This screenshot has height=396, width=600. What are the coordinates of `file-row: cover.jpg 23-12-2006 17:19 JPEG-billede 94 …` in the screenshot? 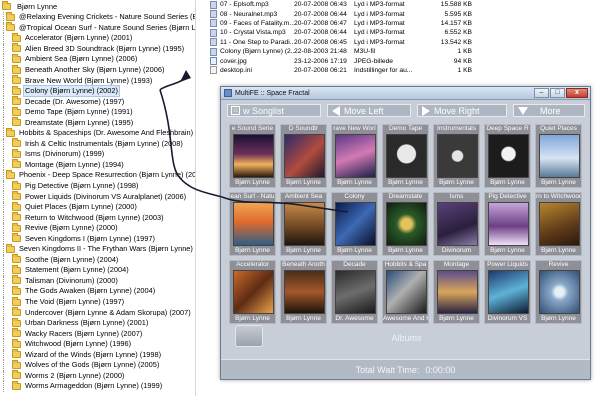 It's located at (405, 61).